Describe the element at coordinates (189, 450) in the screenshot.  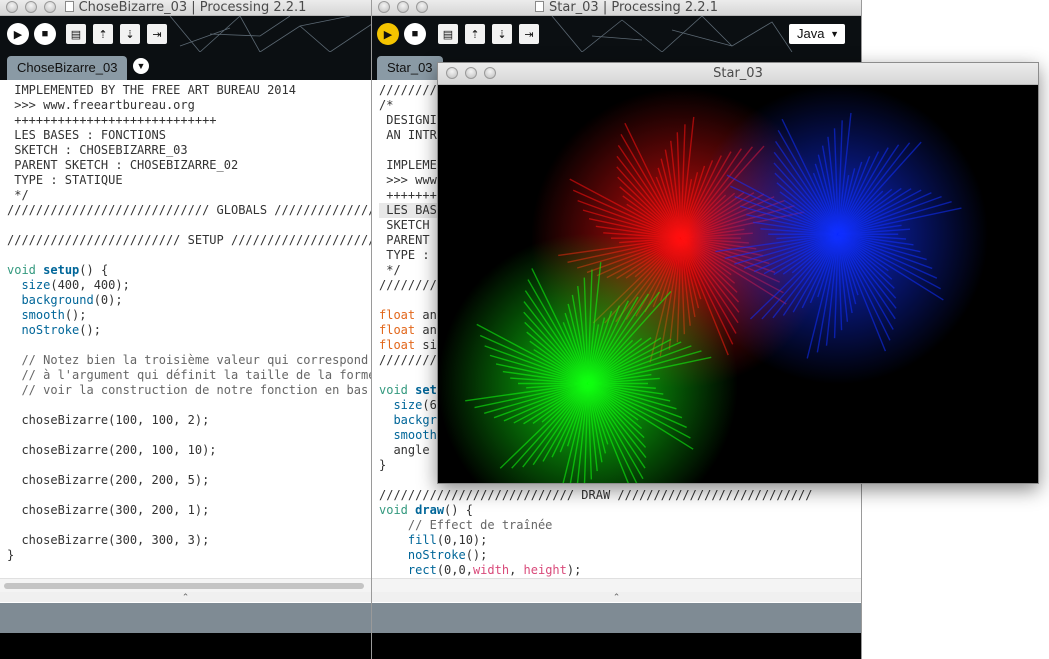
I see `code-line: choseBizarre(200, 100, 10);` at that location.